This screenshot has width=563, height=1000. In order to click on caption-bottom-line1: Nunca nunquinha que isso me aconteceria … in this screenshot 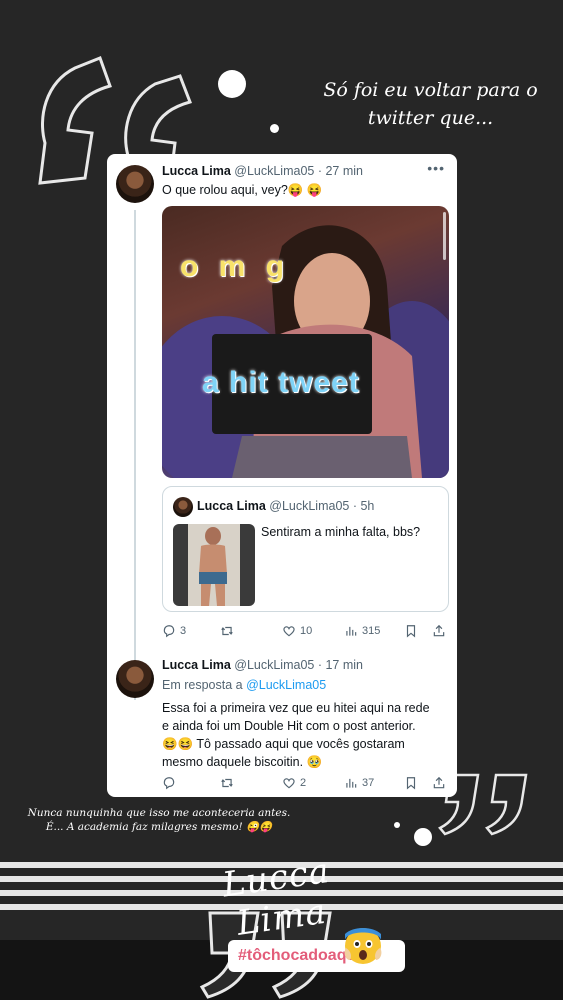, I will do `click(159, 813)`.